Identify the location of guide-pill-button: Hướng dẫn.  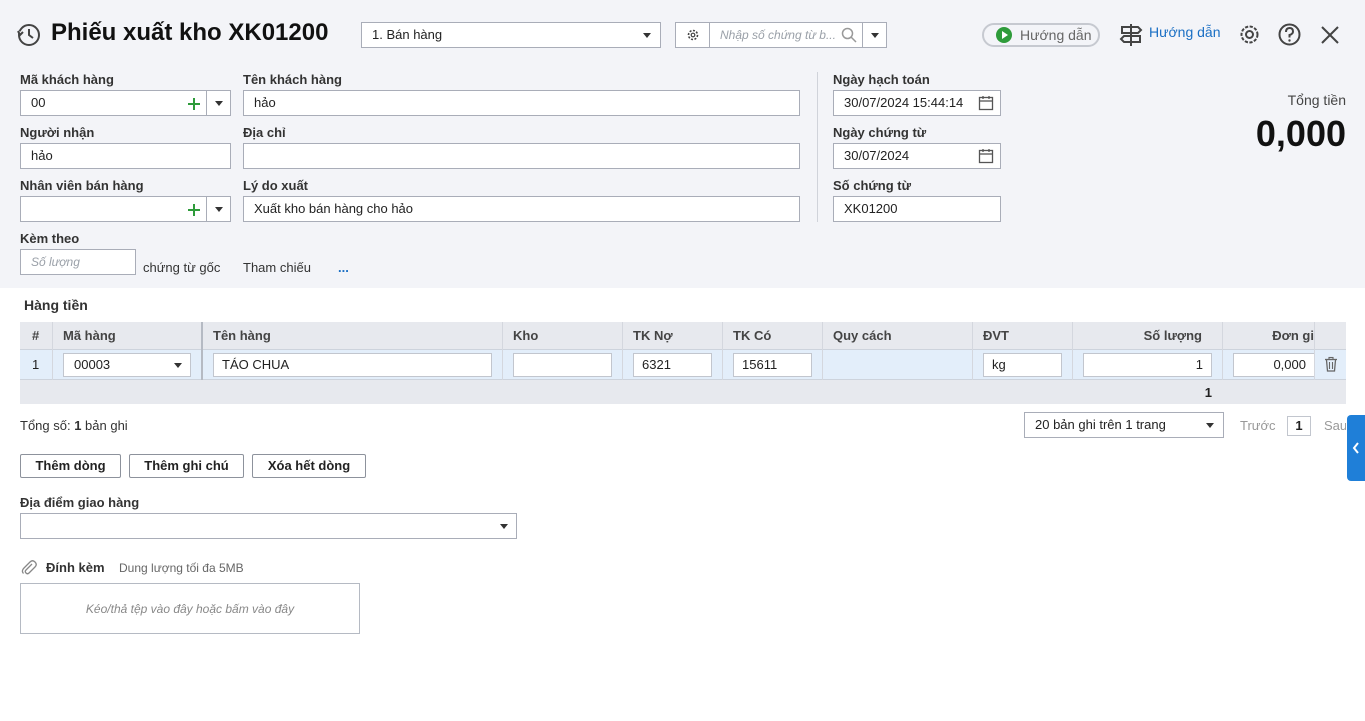
(1041, 35).